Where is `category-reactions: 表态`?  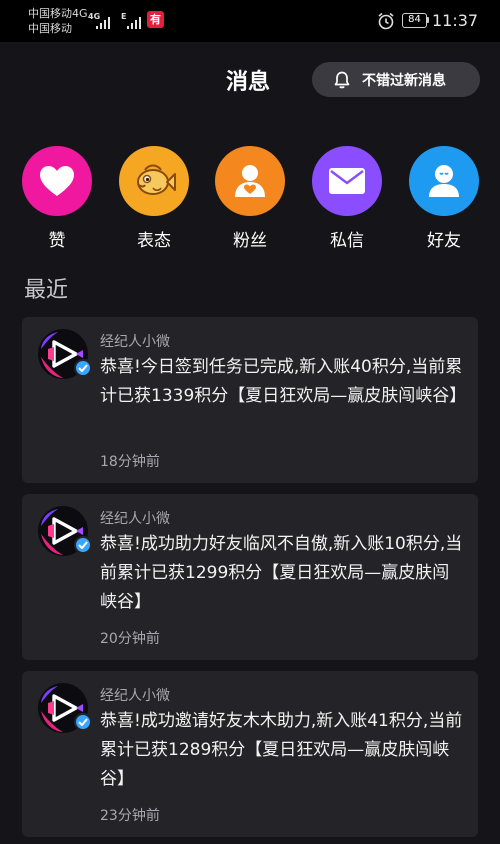
category-reactions: 表态 is located at coordinates (154, 198).